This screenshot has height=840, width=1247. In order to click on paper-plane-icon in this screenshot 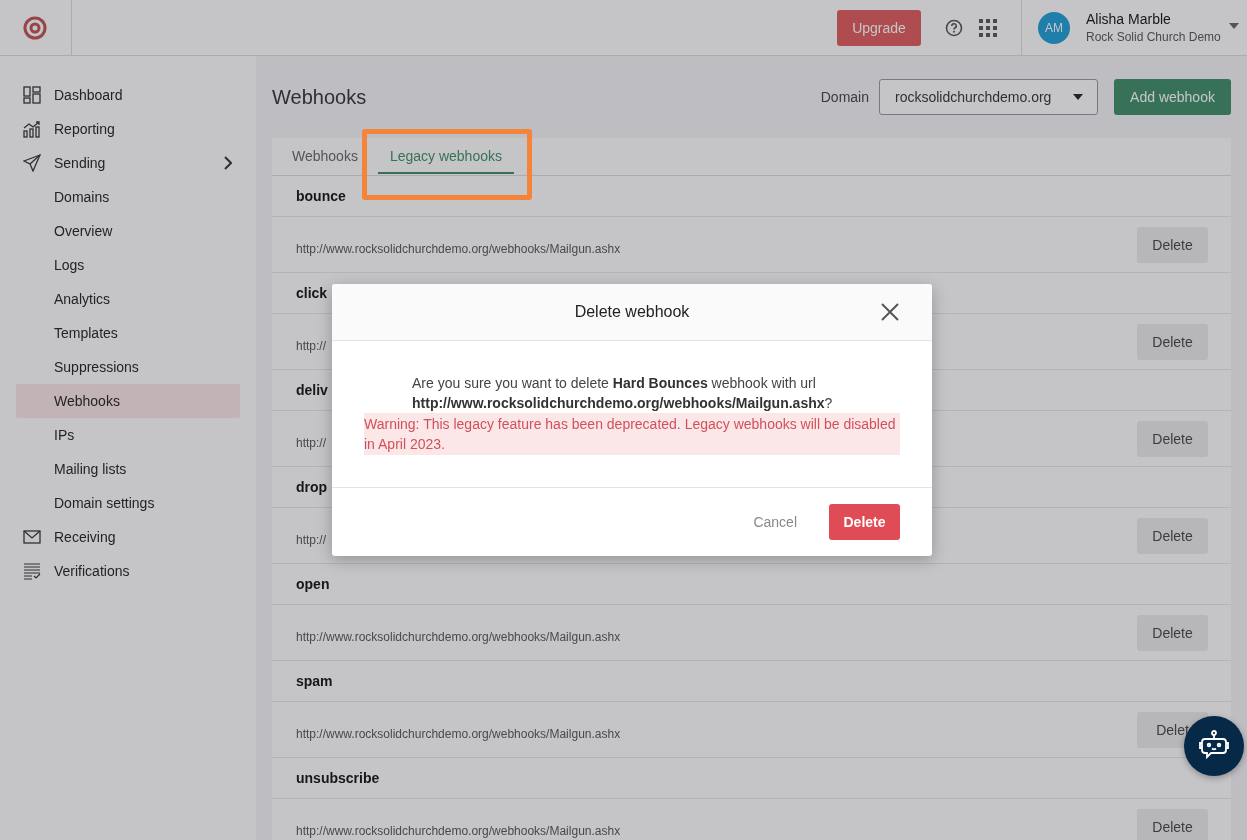, I will do `click(32, 163)`.